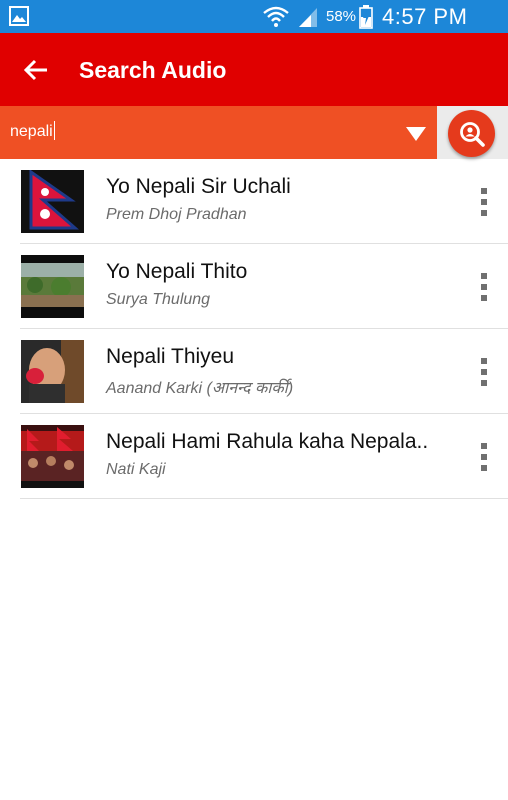 The image size is (508, 800). What do you see at coordinates (254, 16) in the screenshot?
I see `status-bar: 58% 4:57 PM` at bounding box center [254, 16].